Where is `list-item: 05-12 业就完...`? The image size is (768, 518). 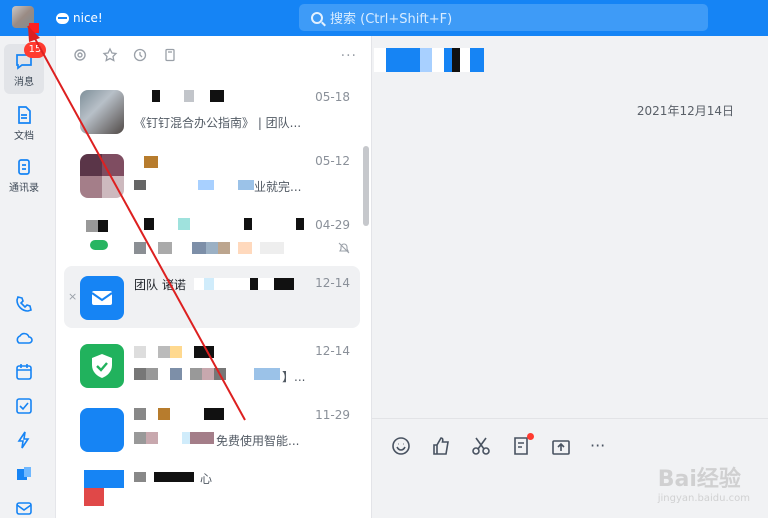 list-item: 05-12 业就完... is located at coordinates (208, 176).